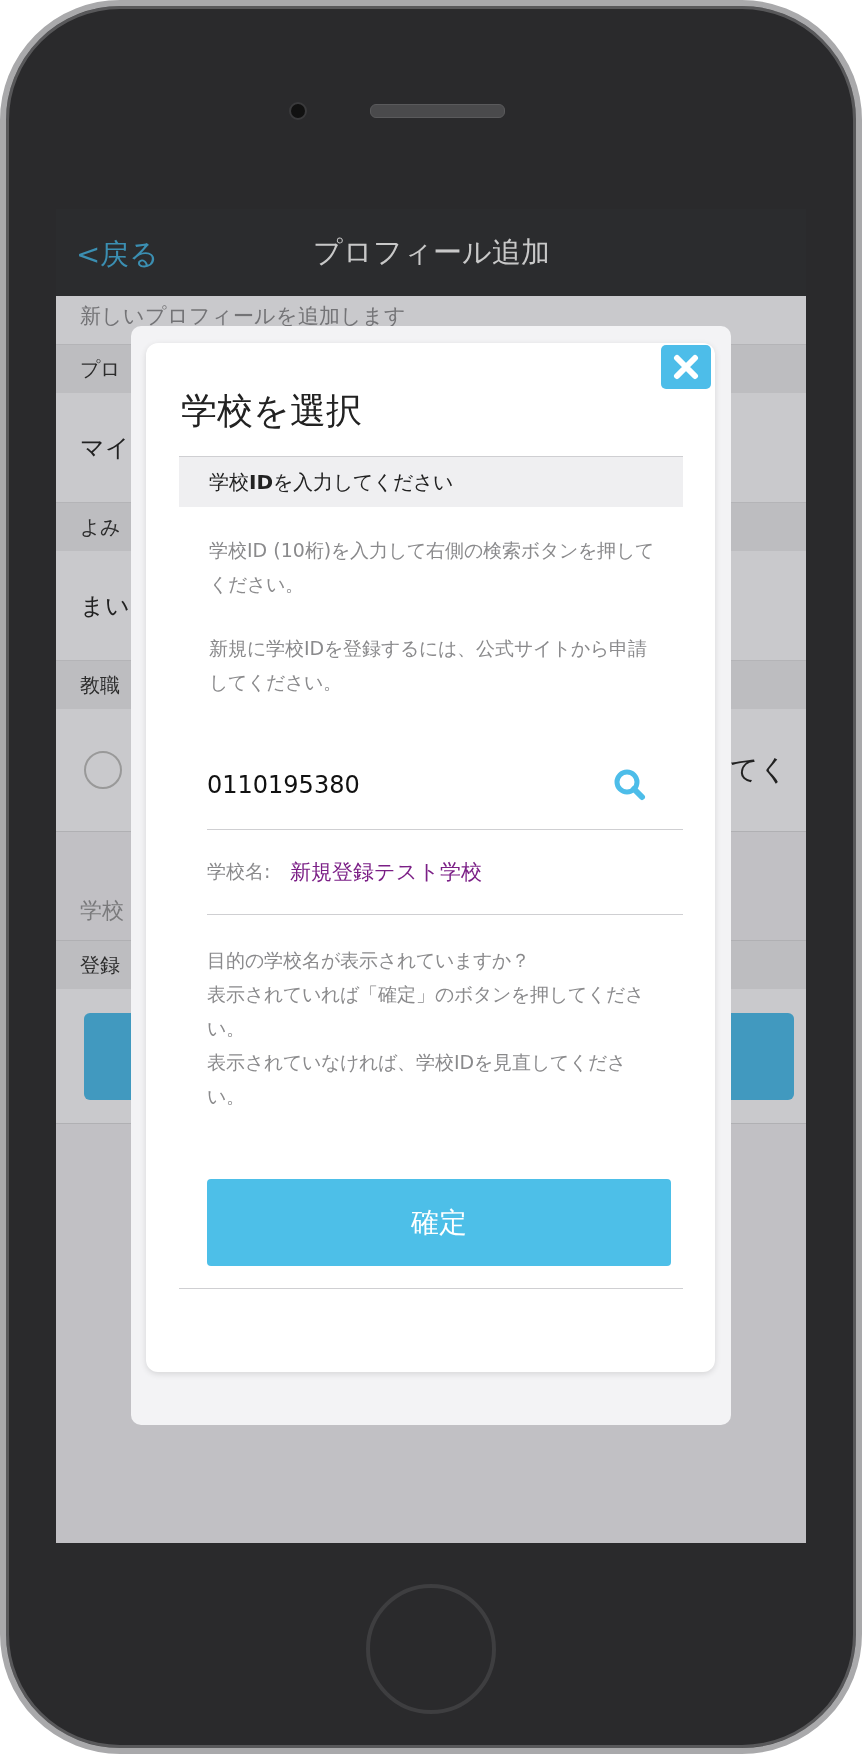 Image resolution: width=862 pixels, height=1754 pixels. What do you see at coordinates (429, 666) in the screenshot?
I see `instruction-text: 新規に学校IDを登録するには、公式サイトから申請してください。` at bounding box center [429, 666].